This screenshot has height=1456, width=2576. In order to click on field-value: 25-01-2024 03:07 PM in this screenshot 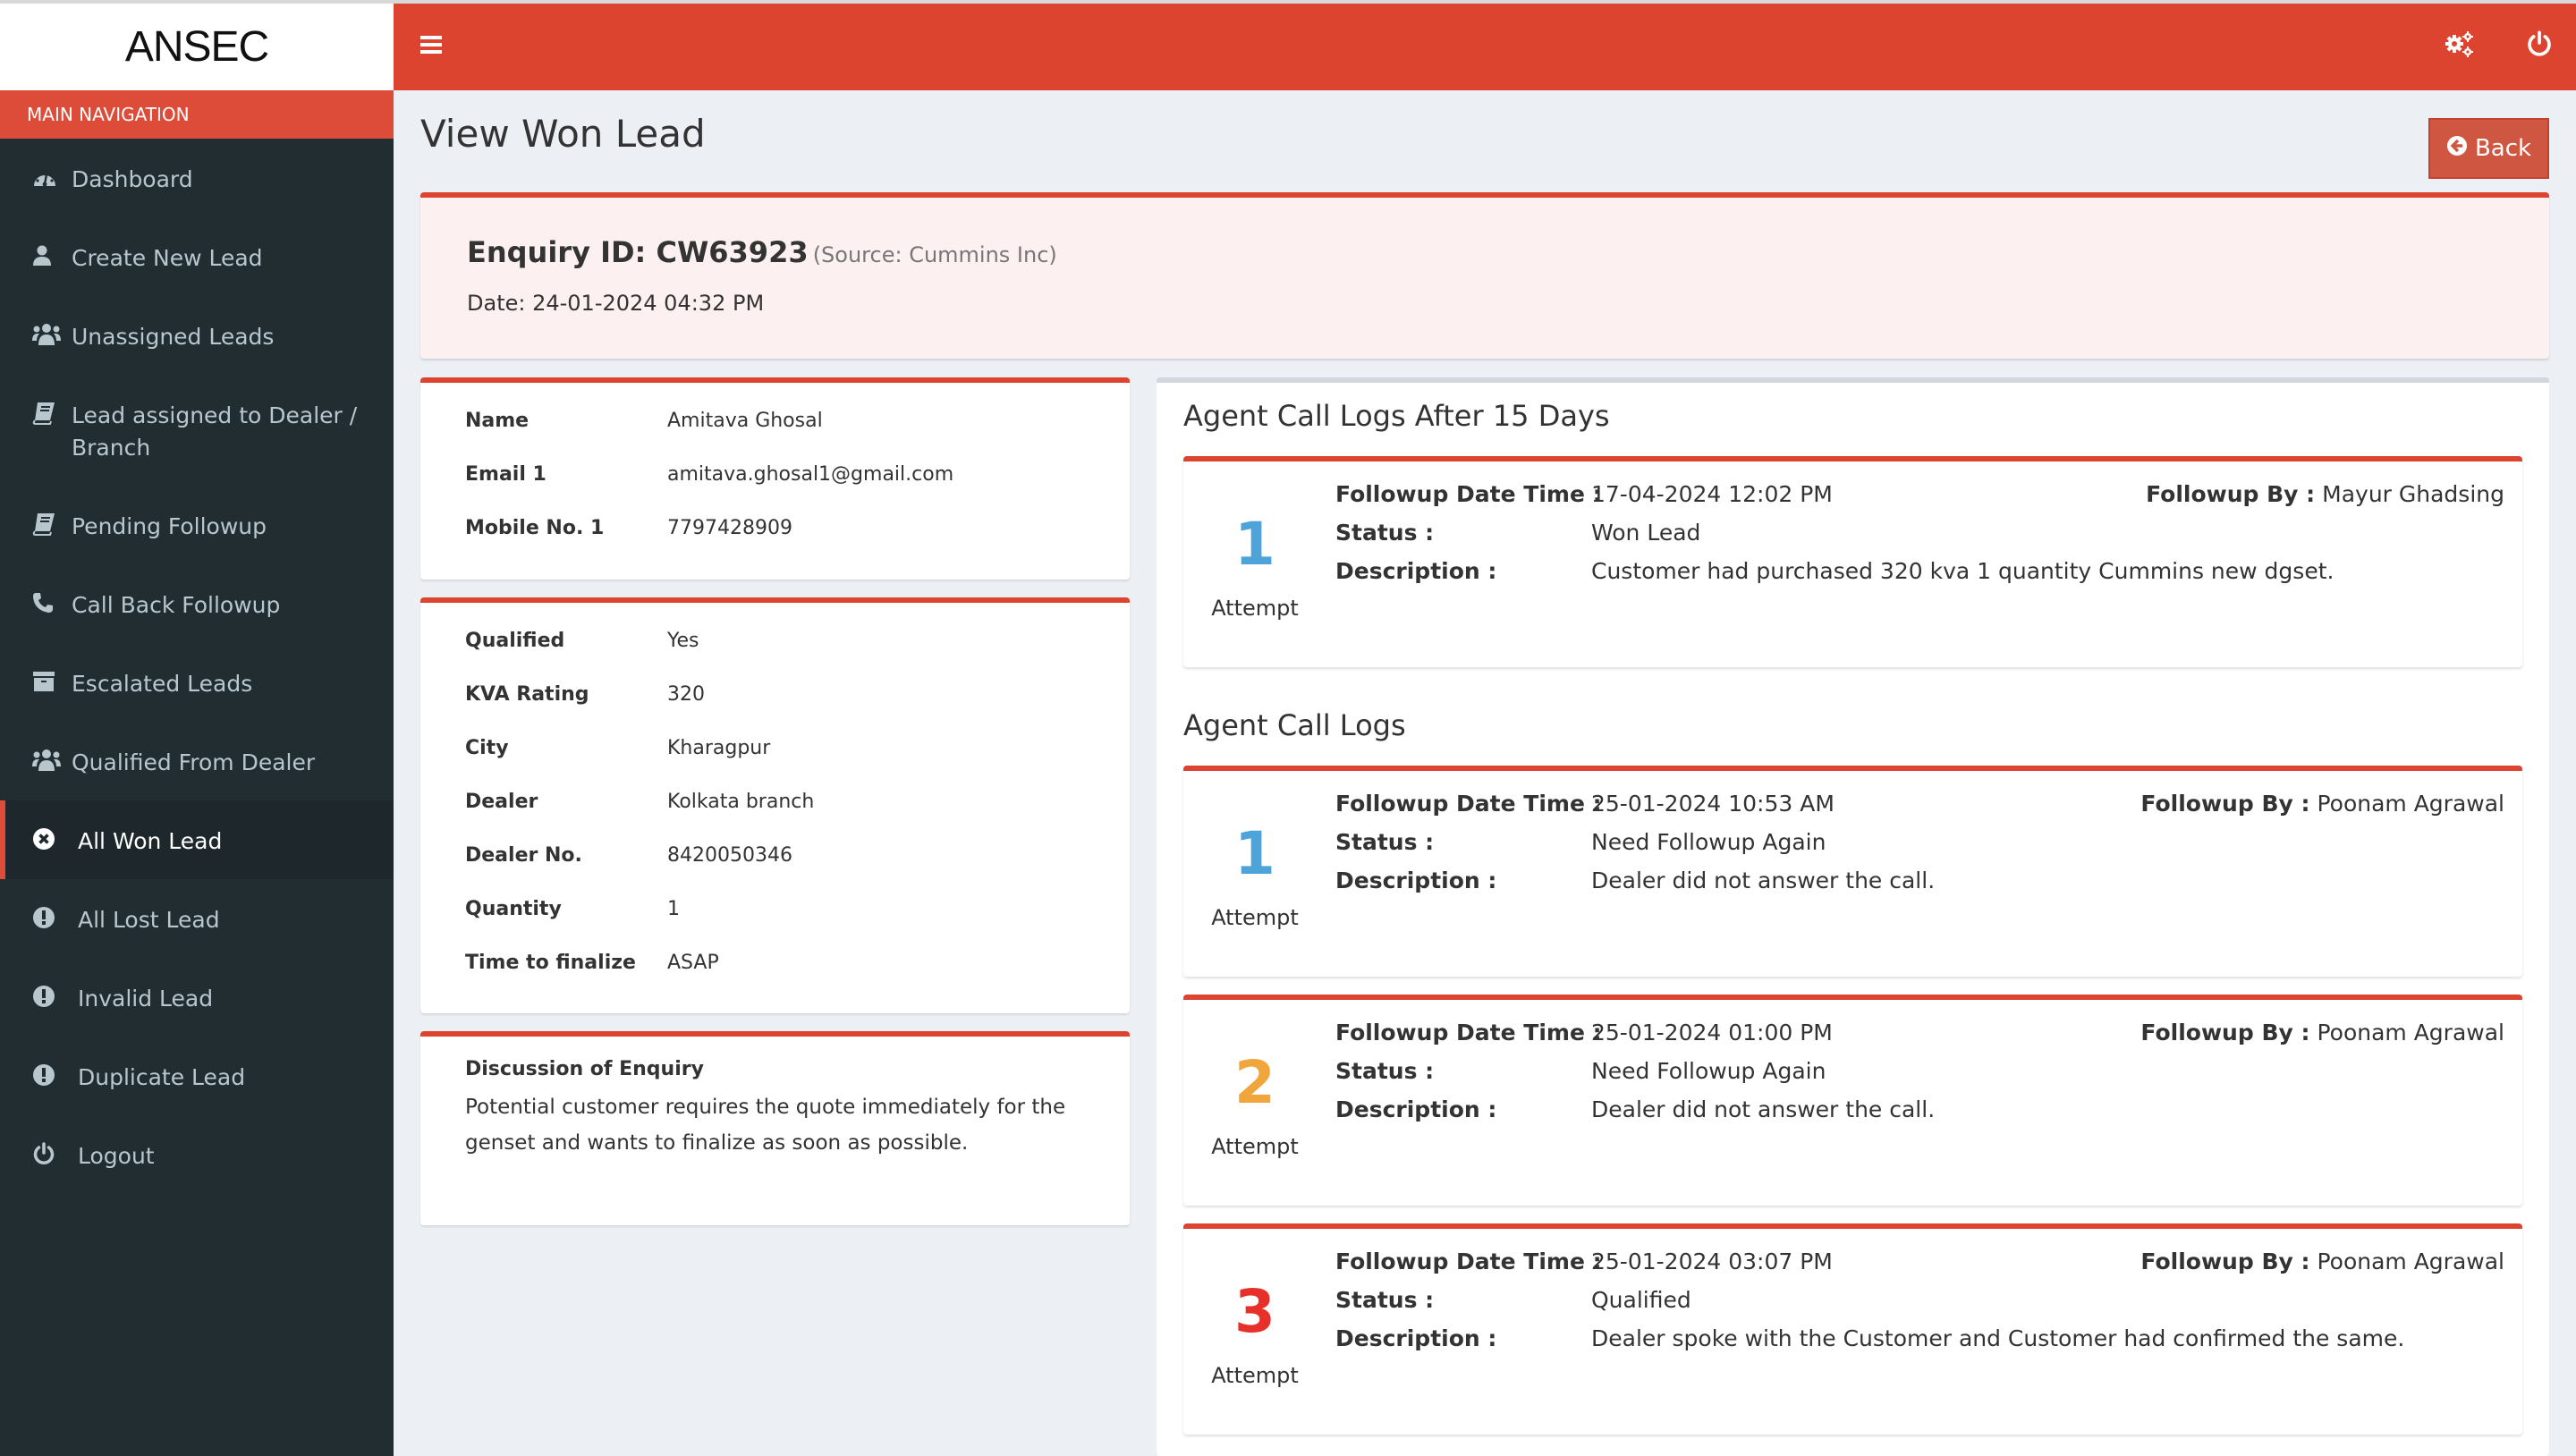, I will do `click(1712, 1261)`.